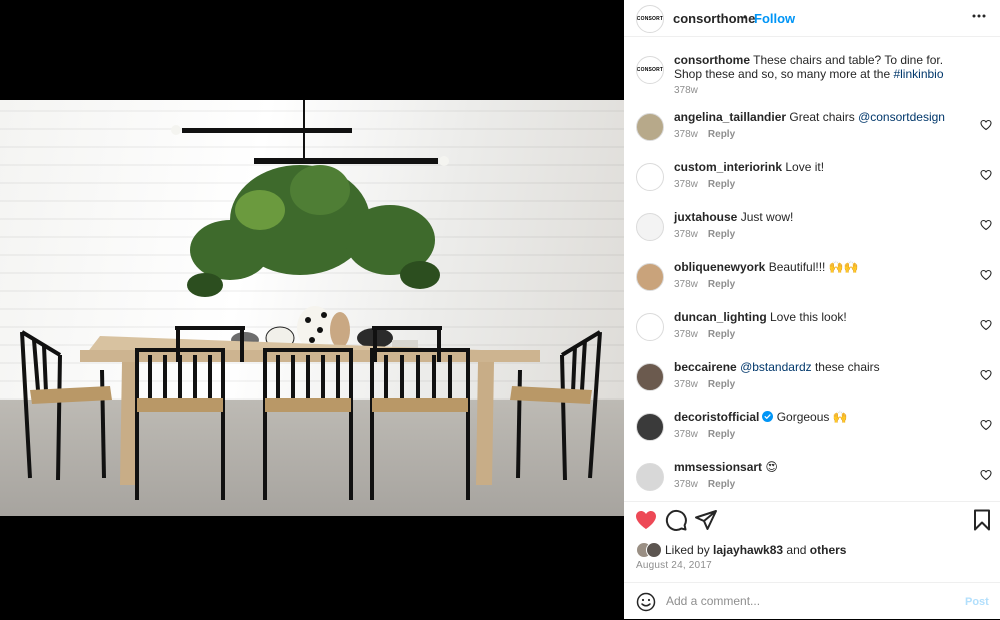 Image resolution: width=1000 pixels, height=620 pixels. What do you see at coordinates (918, 74) in the screenshot?
I see `hashtag-link: #linkinbio` at bounding box center [918, 74].